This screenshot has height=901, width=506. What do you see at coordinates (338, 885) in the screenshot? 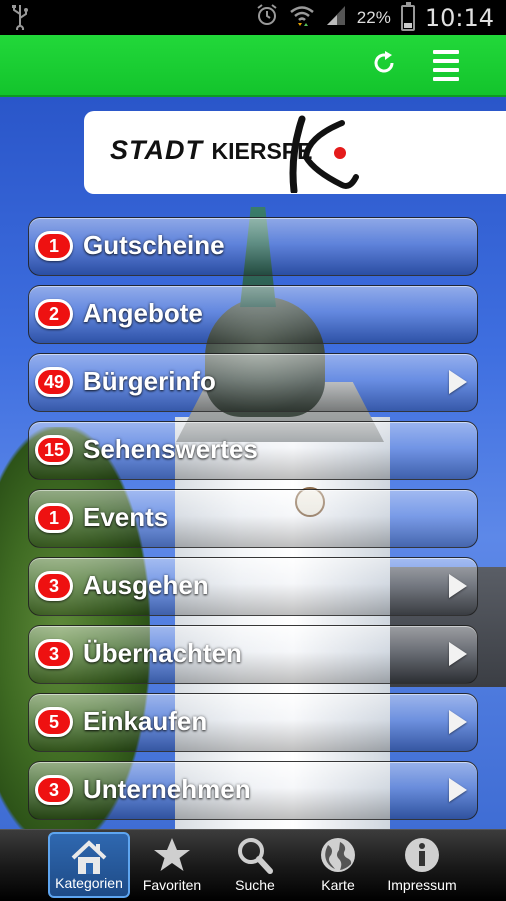
I see `tab-label: Karte` at bounding box center [338, 885].